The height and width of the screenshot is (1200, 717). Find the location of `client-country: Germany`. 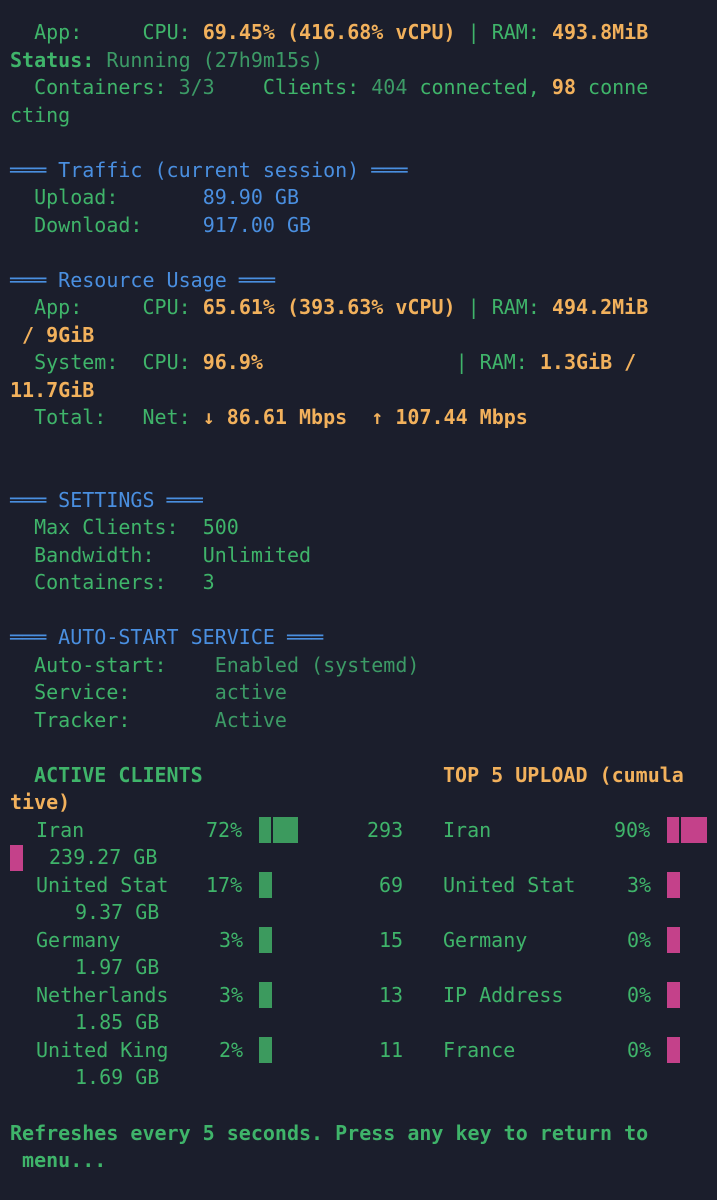

client-country: Germany is located at coordinates (78, 939).